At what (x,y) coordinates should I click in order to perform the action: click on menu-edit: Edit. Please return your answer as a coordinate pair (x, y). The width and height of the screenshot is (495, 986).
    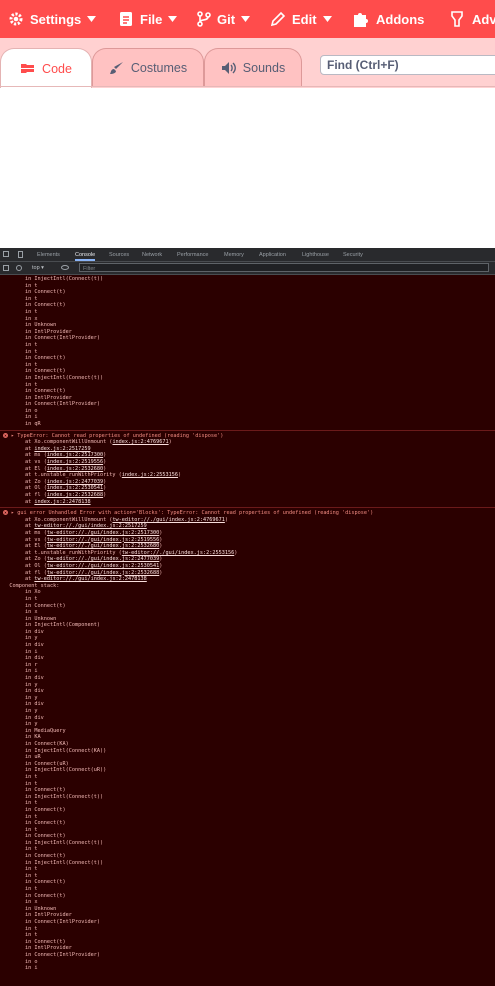
    Looking at the image, I should click on (301, 19).